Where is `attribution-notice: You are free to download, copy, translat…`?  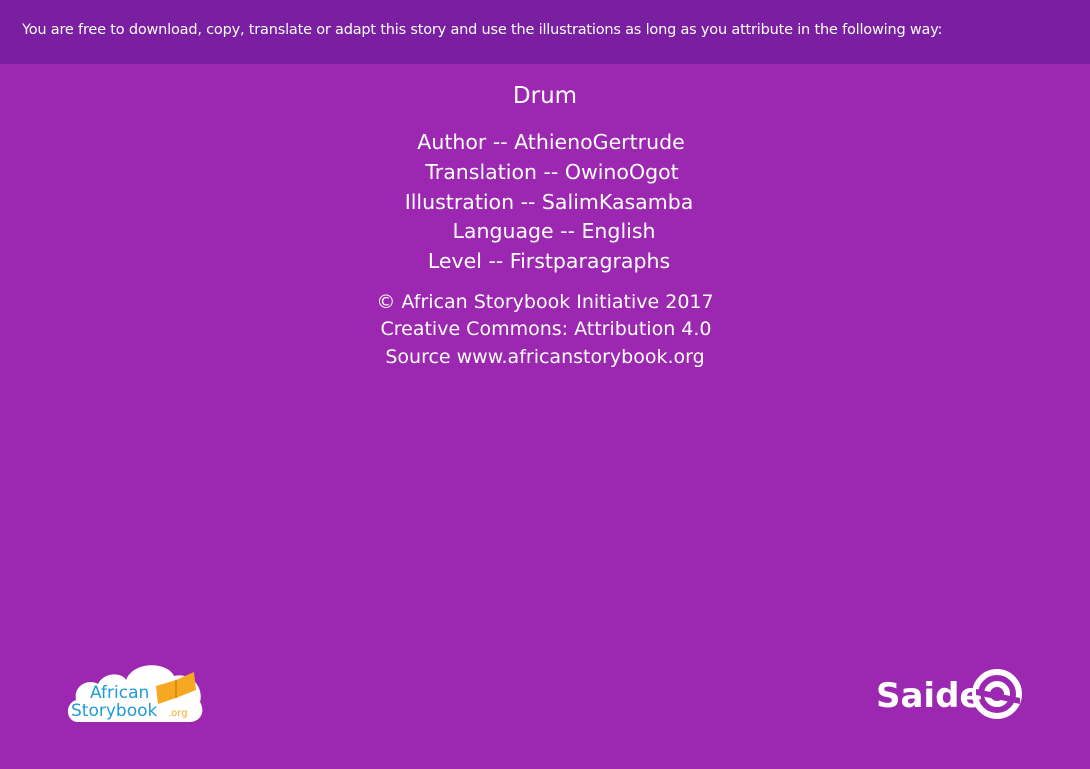 attribution-notice: You are free to download, copy, translat… is located at coordinates (482, 30).